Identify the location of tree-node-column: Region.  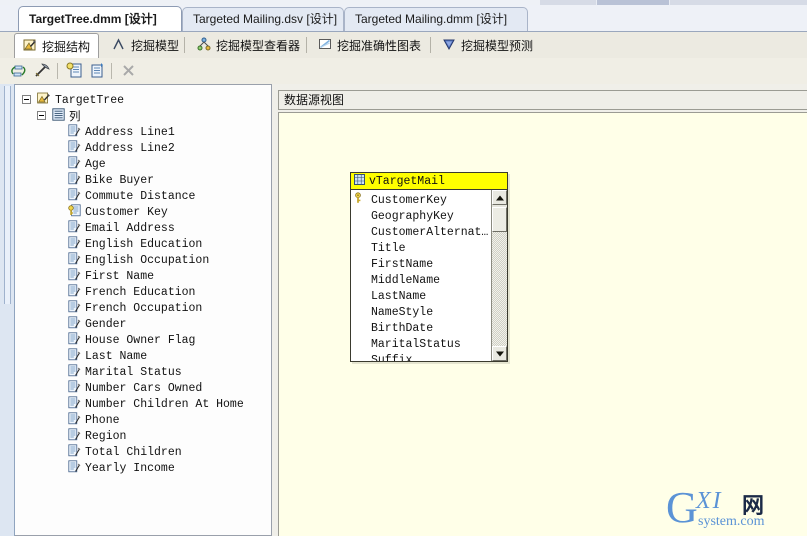
(143, 435).